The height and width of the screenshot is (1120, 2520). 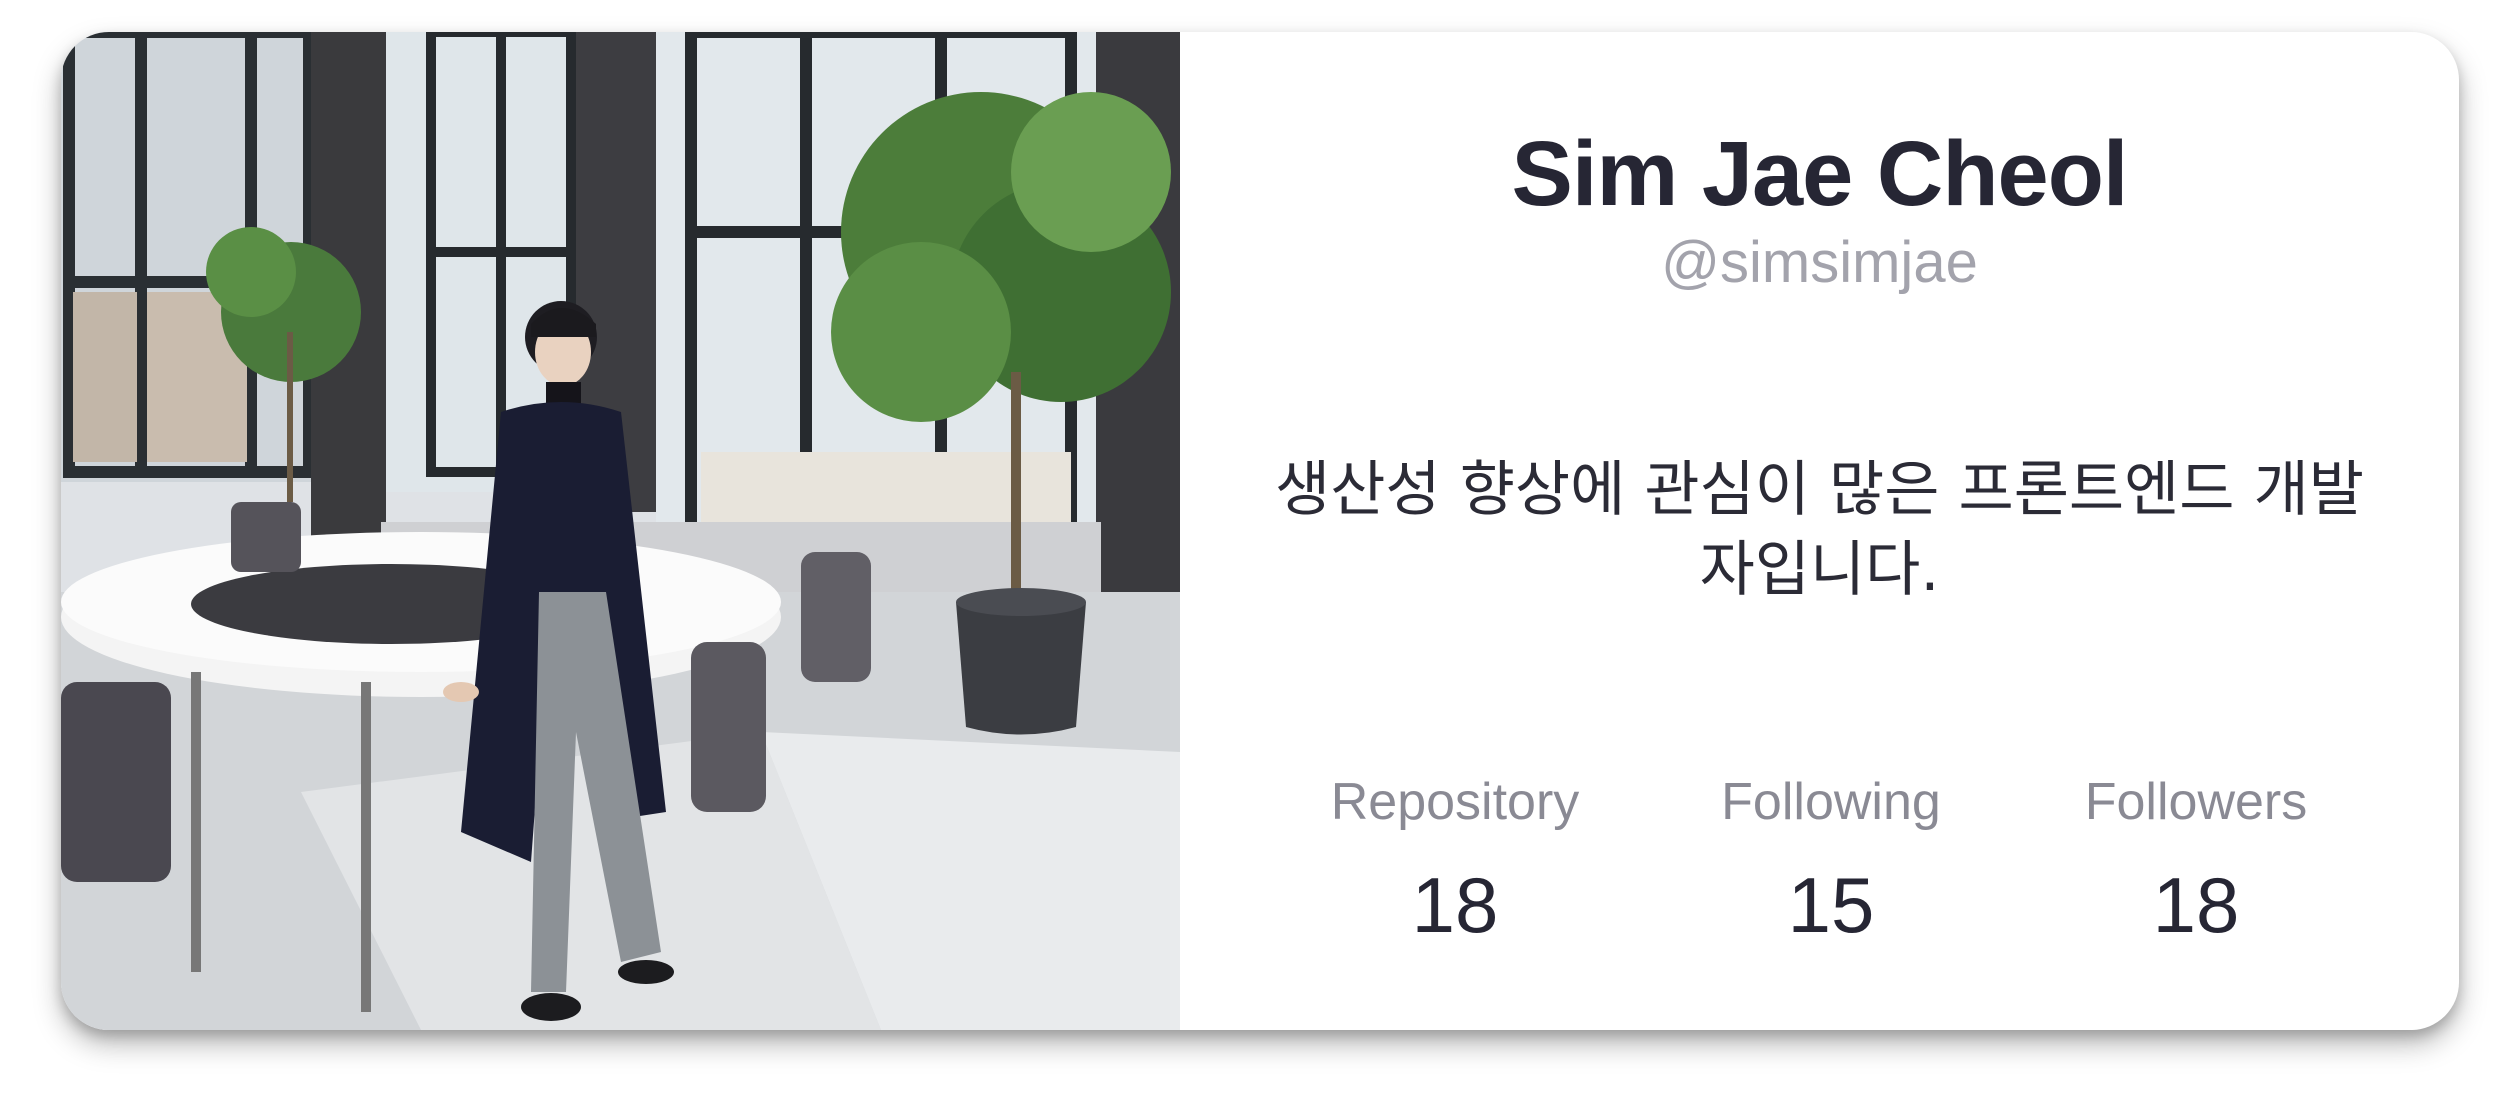 I want to click on profile-stats: Repository 18 Following 15 Followers 18, so click(x=1819, y=872).